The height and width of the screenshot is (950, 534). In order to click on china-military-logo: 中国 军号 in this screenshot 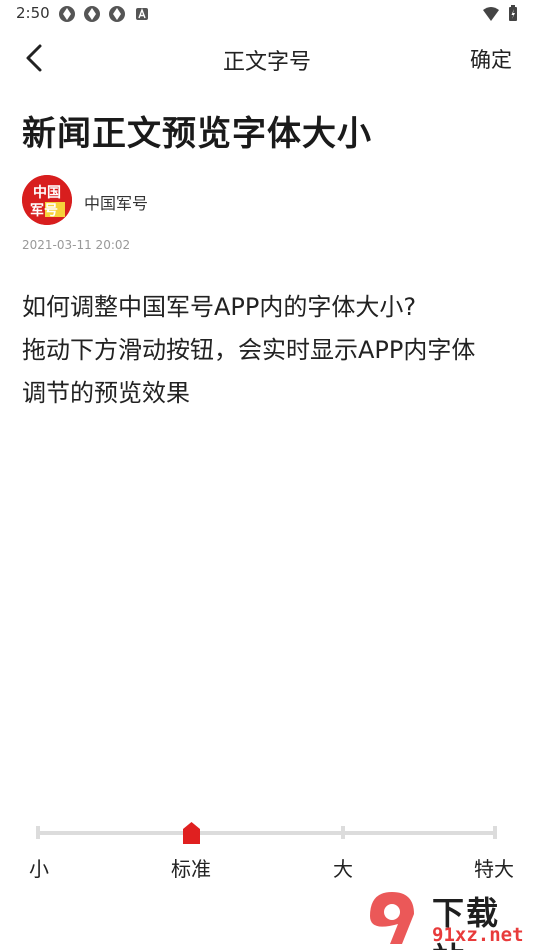, I will do `click(47, 200)`.